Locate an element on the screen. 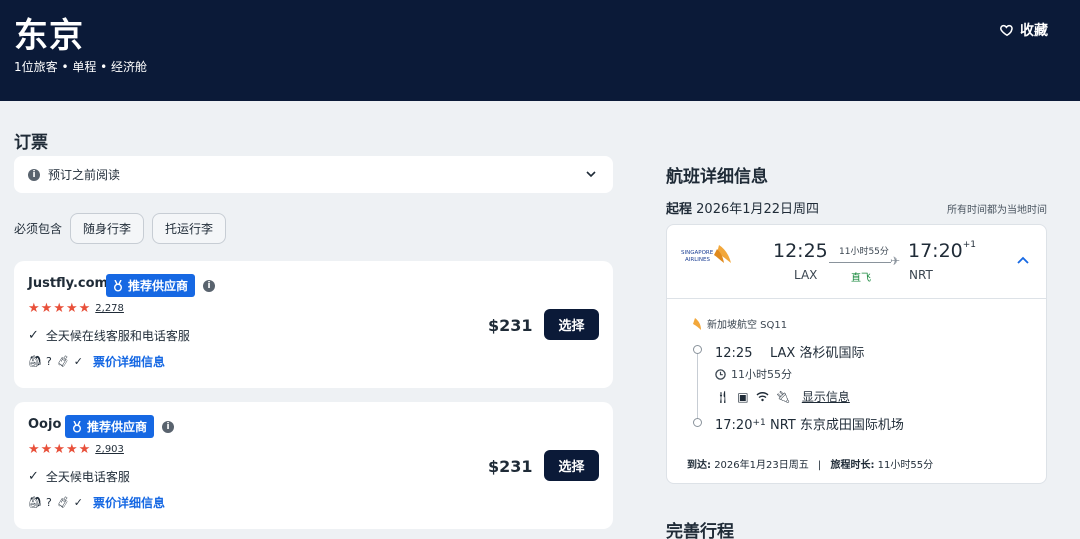  divider is located at coordinates (856, 298).